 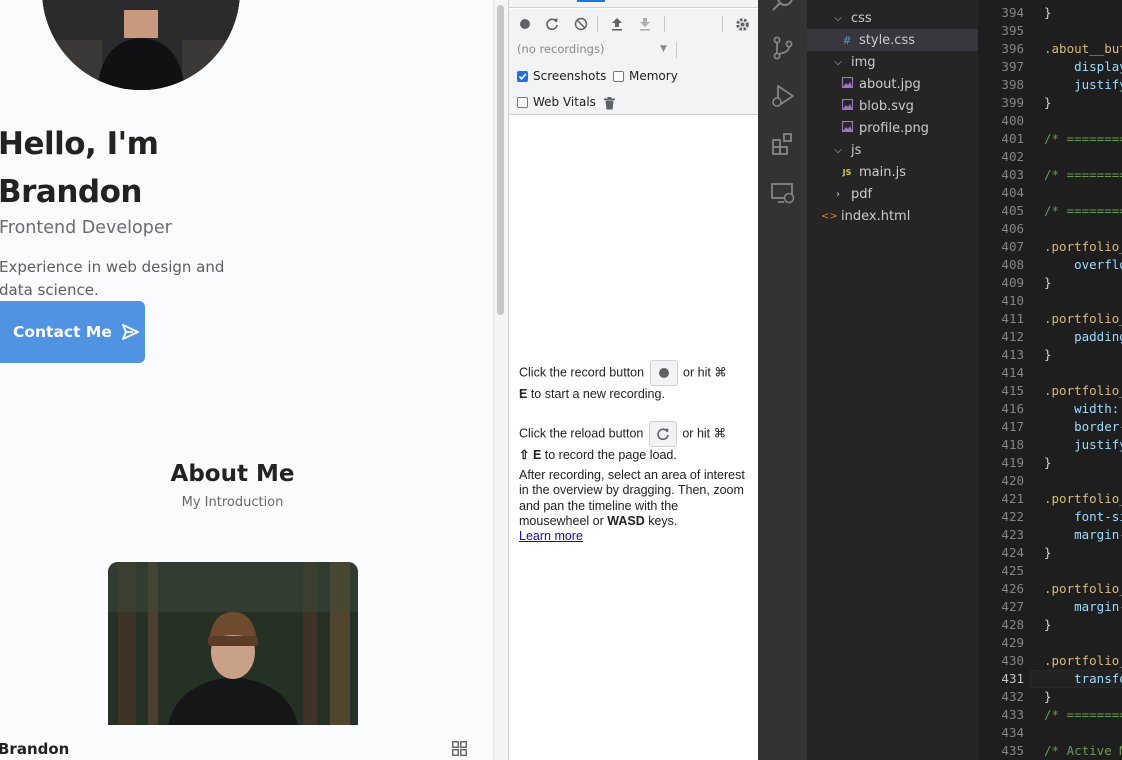 I want to click on screenshots-label: Screenshots, so click(x=570, y=76).